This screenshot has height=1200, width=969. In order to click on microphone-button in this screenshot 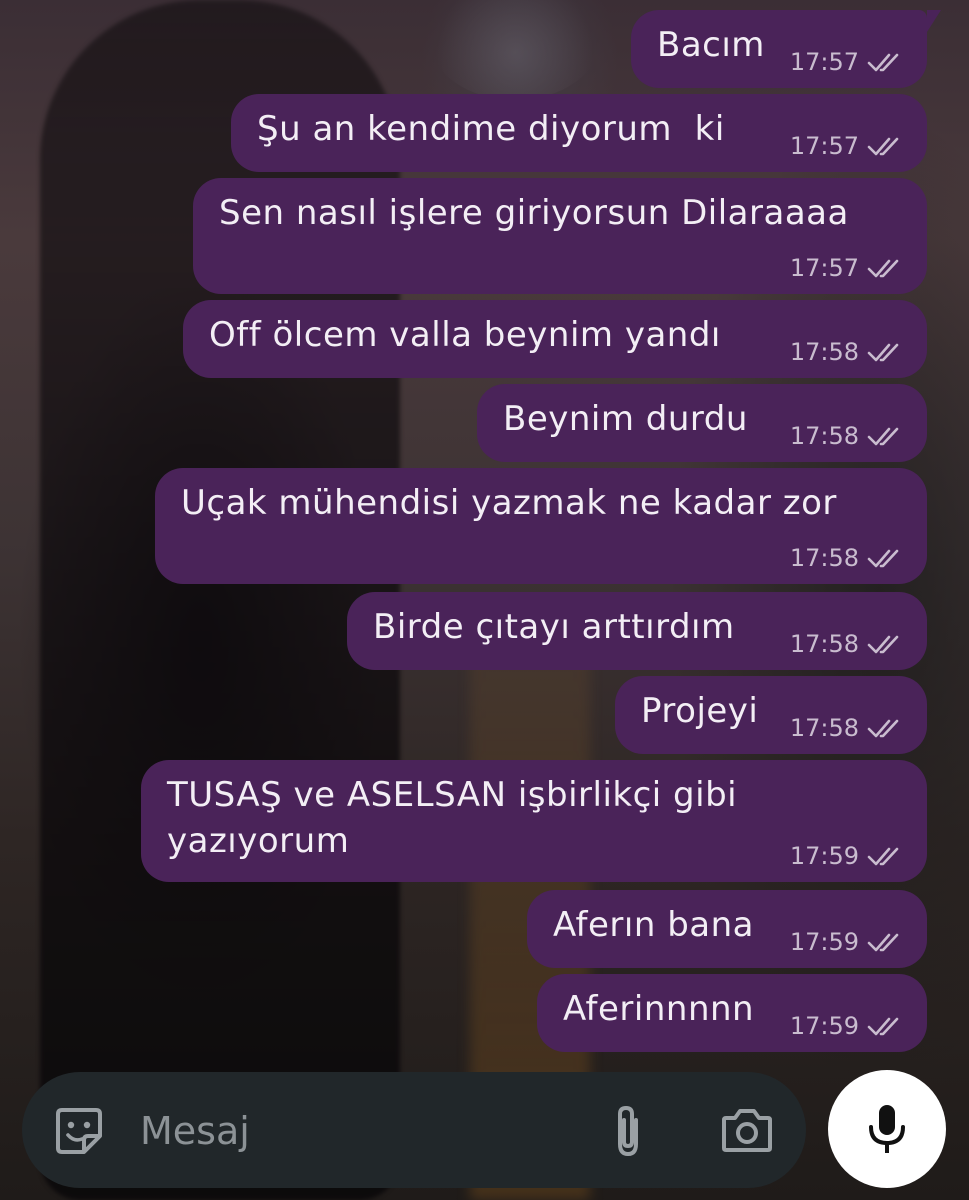, I will do `click(887, 1129)`.